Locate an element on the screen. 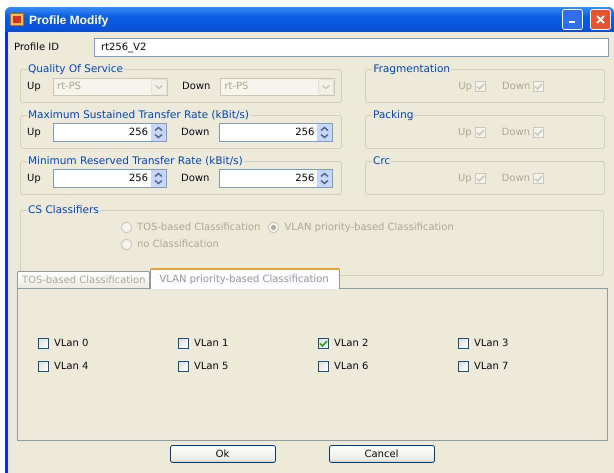 The image size is (614, 473). checkbox-label: VLan 0 is located at coordinates (71, 343).